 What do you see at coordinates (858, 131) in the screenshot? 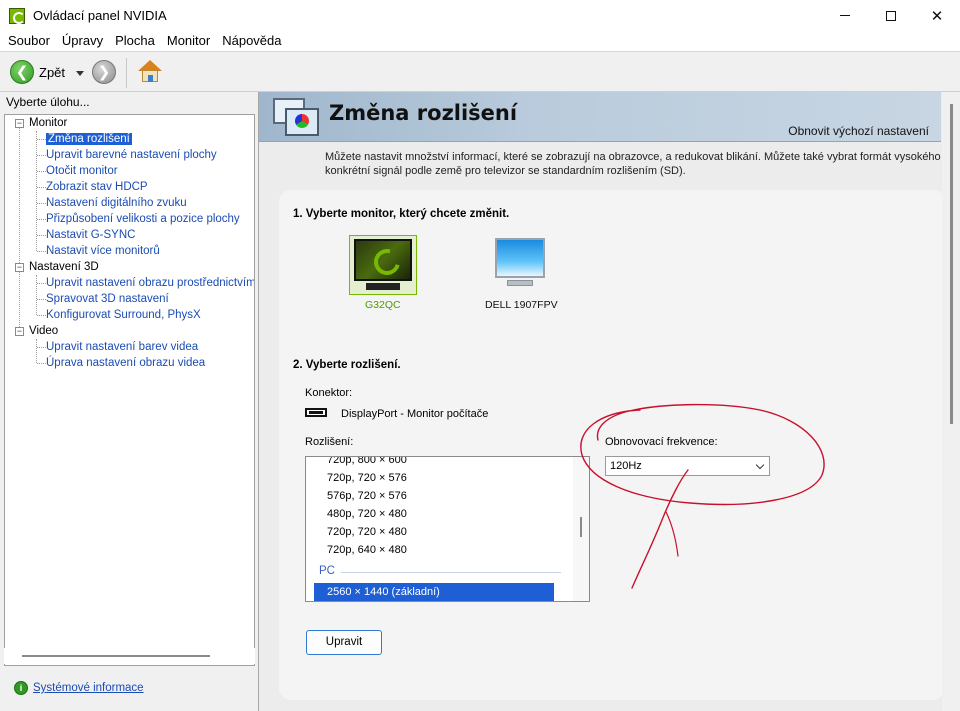
I see `restore-defaults-link: Obnovit výchozí nastavení` at bounding box center [858, 131].